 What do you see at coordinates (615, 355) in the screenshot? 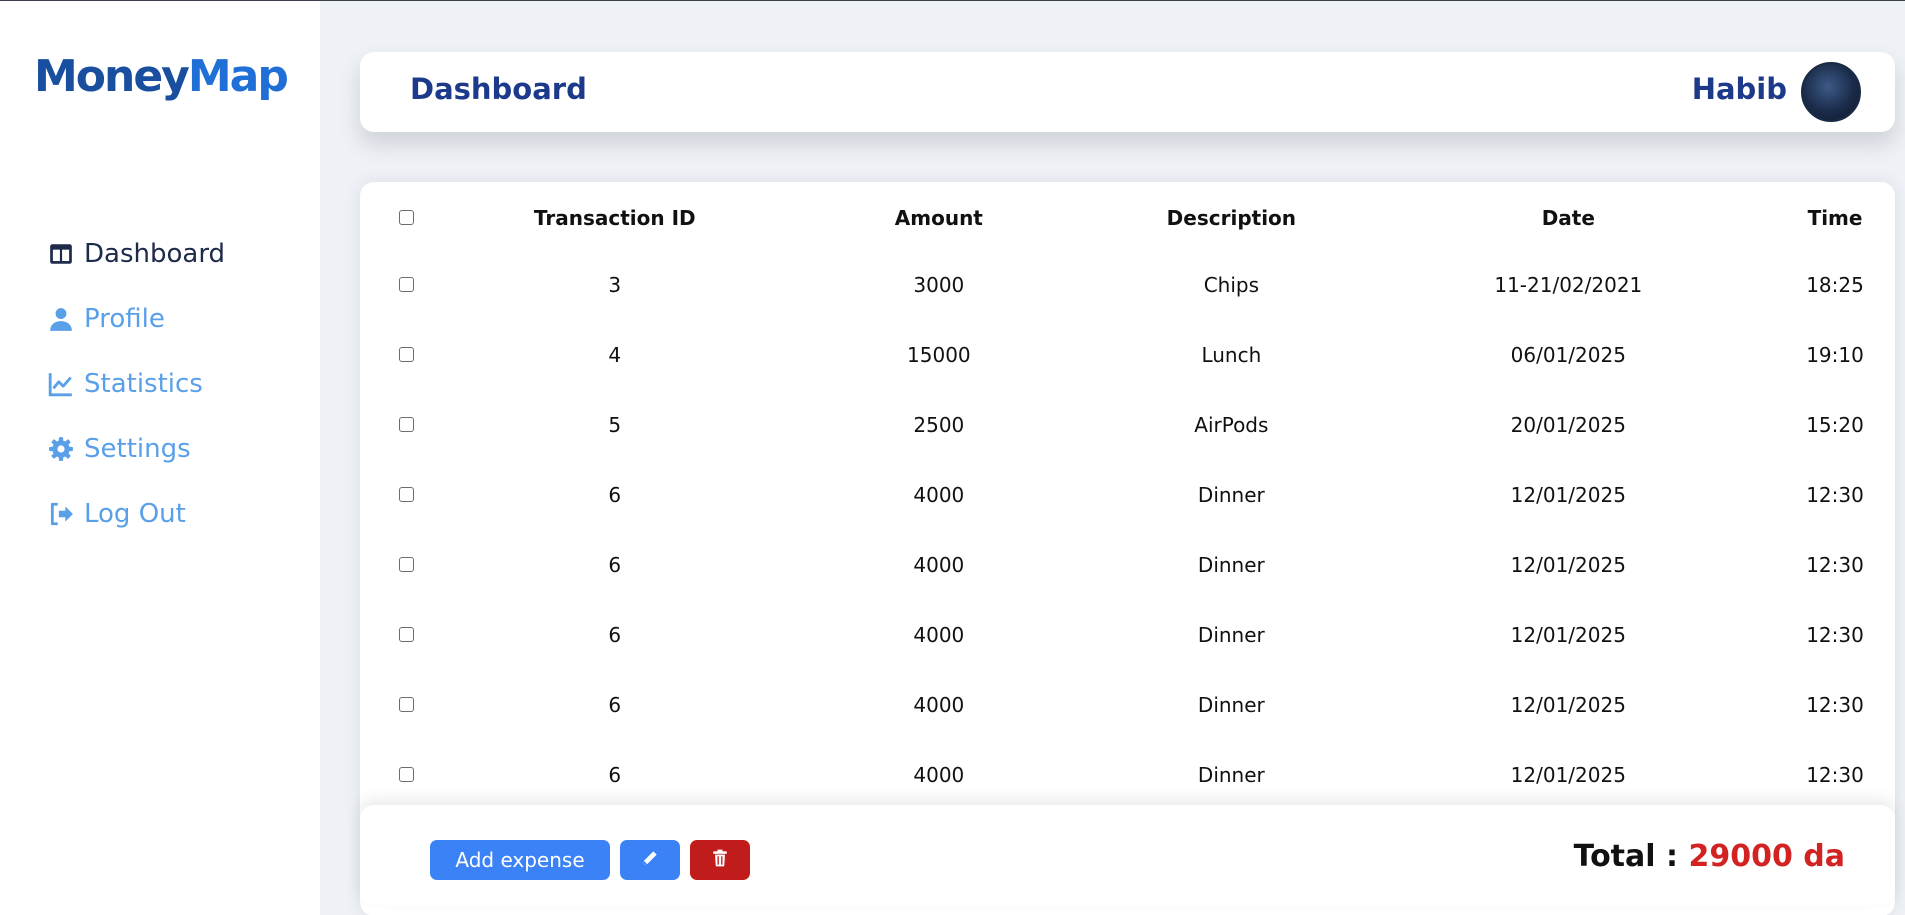
I see `cell-transaction-id: 4` at bounding box center [615, 355].